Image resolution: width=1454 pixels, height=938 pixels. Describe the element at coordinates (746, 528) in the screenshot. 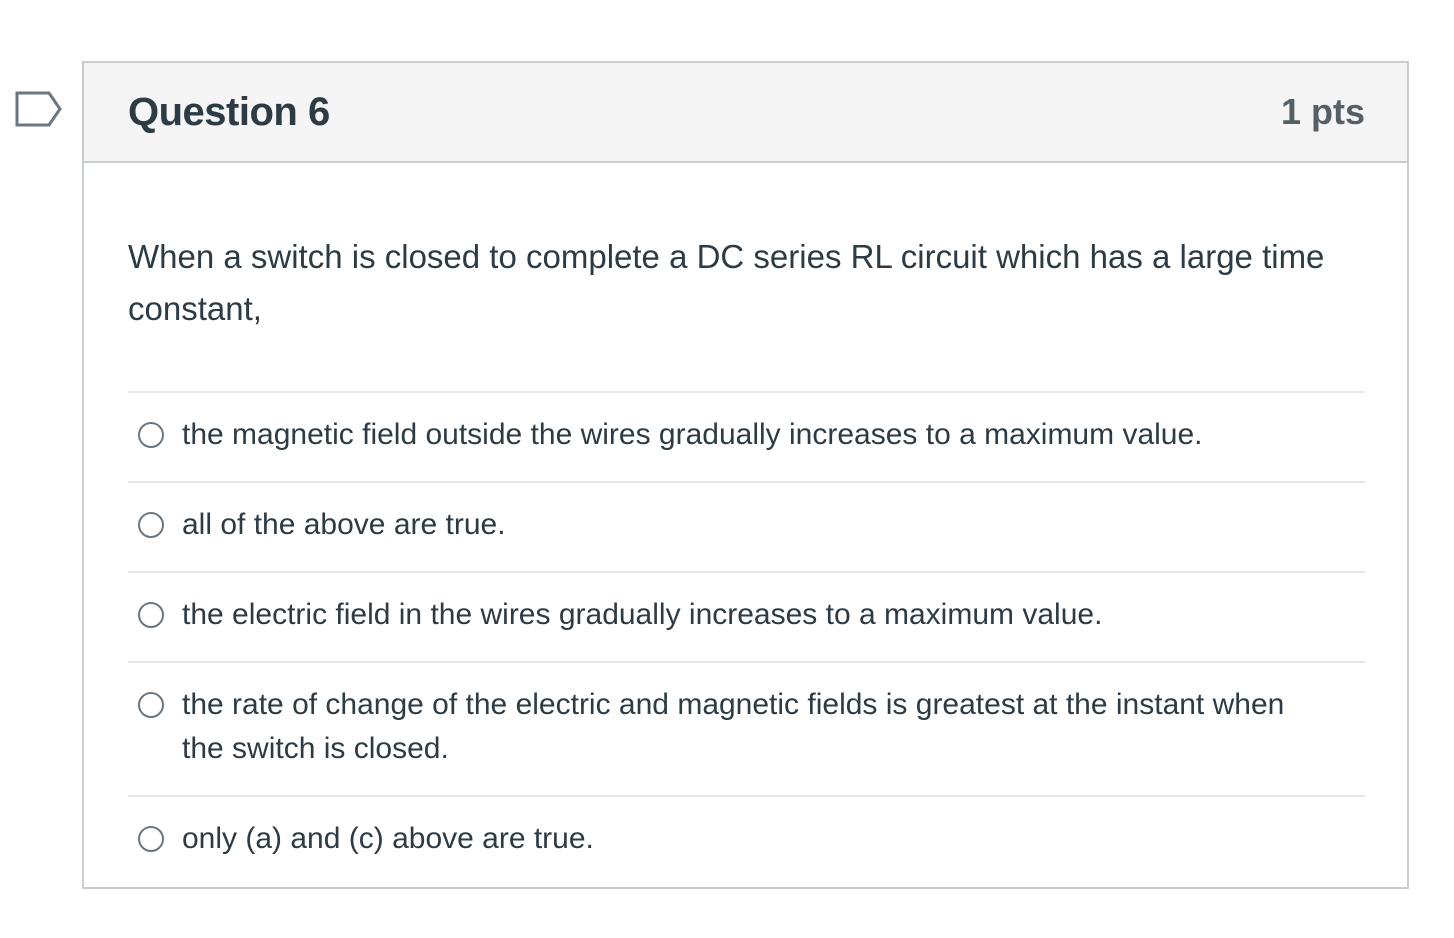

I see `answer-option-2: all of the above are true.` at that location.